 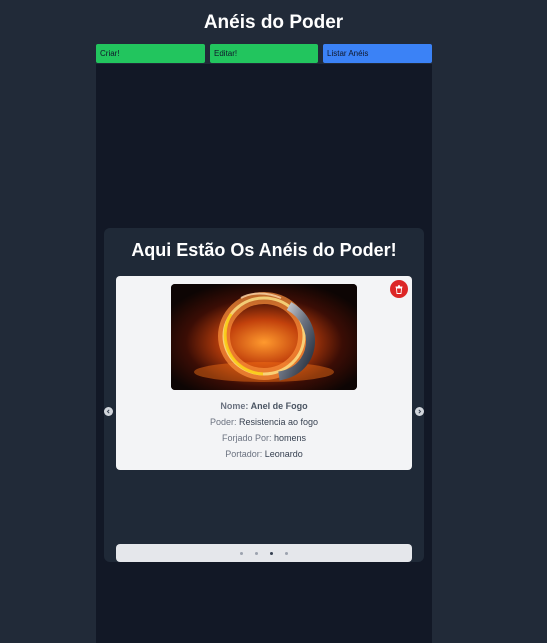 I want to click on forged-label: Forjado Por:, so click(x=246, y=438).